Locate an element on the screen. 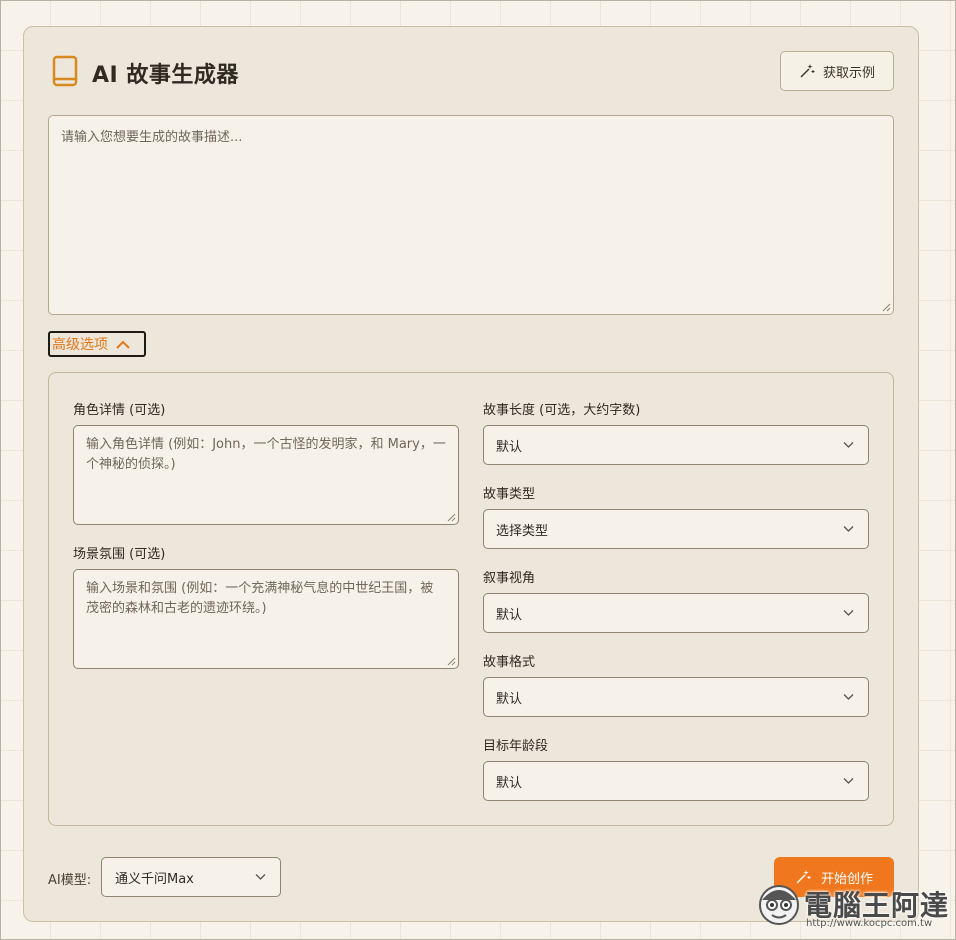  story-format-select: 默认 is located at coordinates (676, 697).